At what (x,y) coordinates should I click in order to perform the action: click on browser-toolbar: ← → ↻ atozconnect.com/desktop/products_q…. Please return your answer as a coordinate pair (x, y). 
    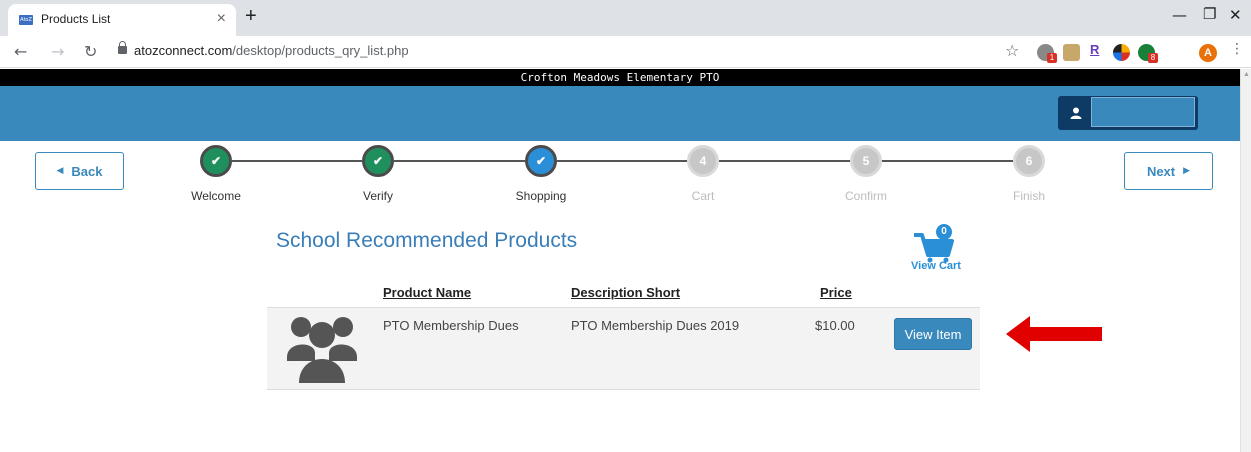
    Looking at the image, I should click on (625, 52).